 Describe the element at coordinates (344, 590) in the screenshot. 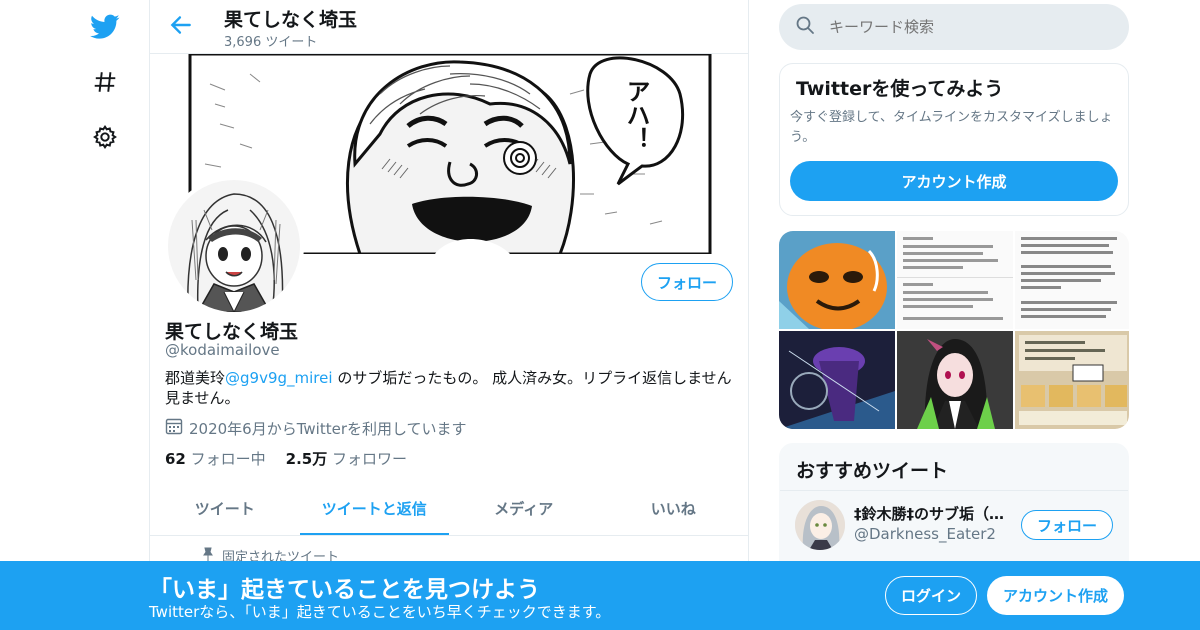

I see `prompt-title: 「いま」起きていることを見つけよう` at that location.